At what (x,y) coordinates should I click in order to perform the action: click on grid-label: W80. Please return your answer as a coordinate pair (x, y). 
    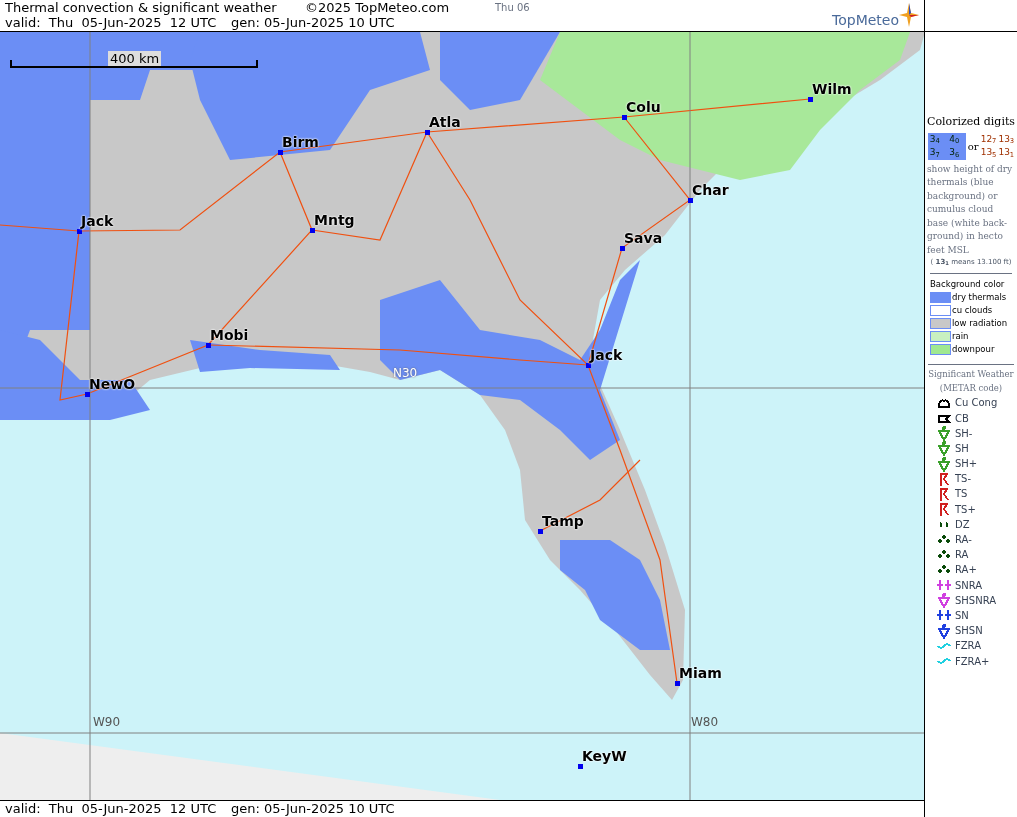
    Looking at the image, I should click on (705, 722).